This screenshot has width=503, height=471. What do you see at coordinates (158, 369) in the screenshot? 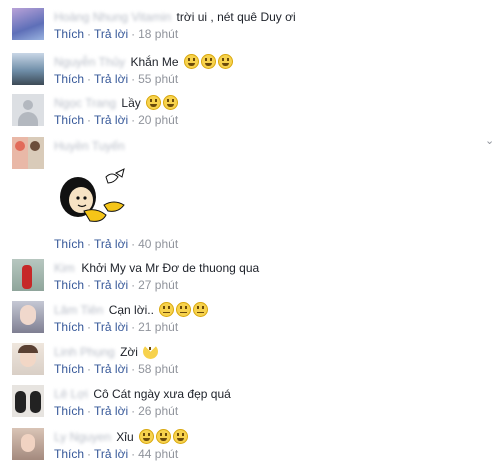
I see `timestamp: 58 phút` at bounding box center [158, 369].